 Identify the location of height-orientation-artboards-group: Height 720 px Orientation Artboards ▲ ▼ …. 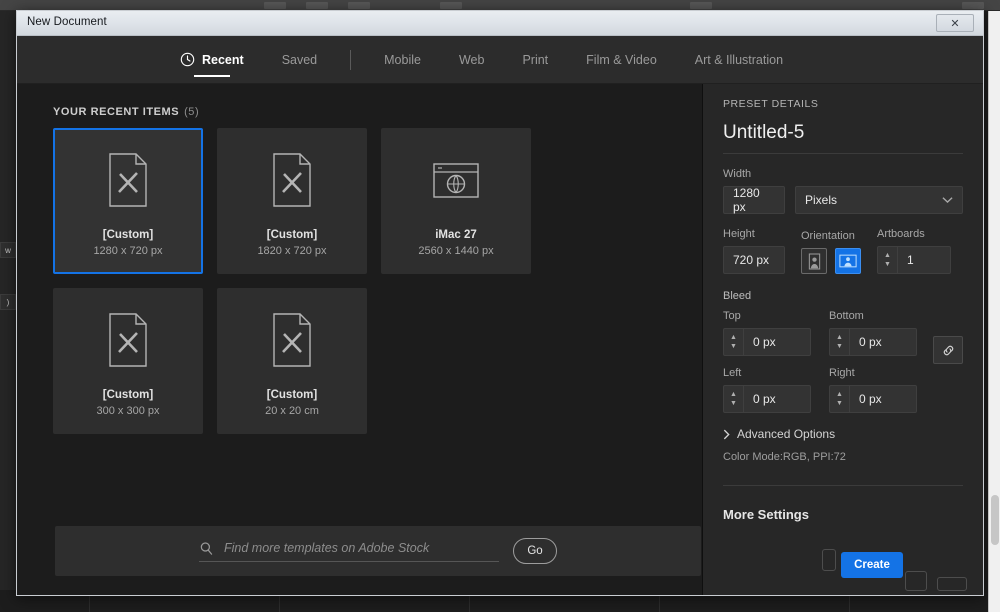
(843, 251).